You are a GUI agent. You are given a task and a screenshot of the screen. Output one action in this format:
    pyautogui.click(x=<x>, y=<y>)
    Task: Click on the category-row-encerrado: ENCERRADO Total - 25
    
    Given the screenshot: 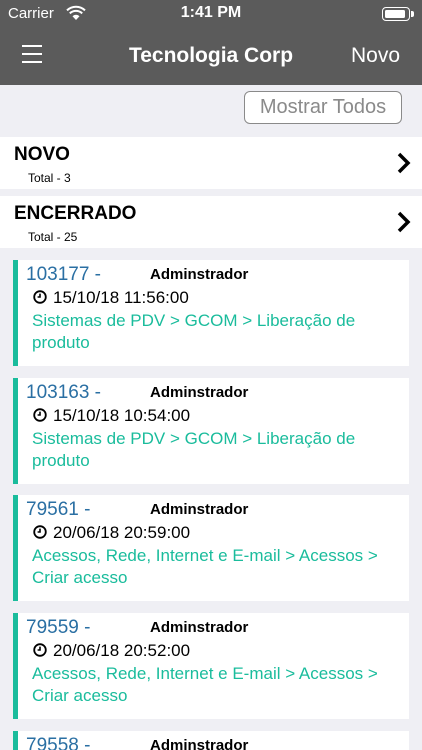 What is the action you would take?
    pyautogui.click(x=211, y=222)
    